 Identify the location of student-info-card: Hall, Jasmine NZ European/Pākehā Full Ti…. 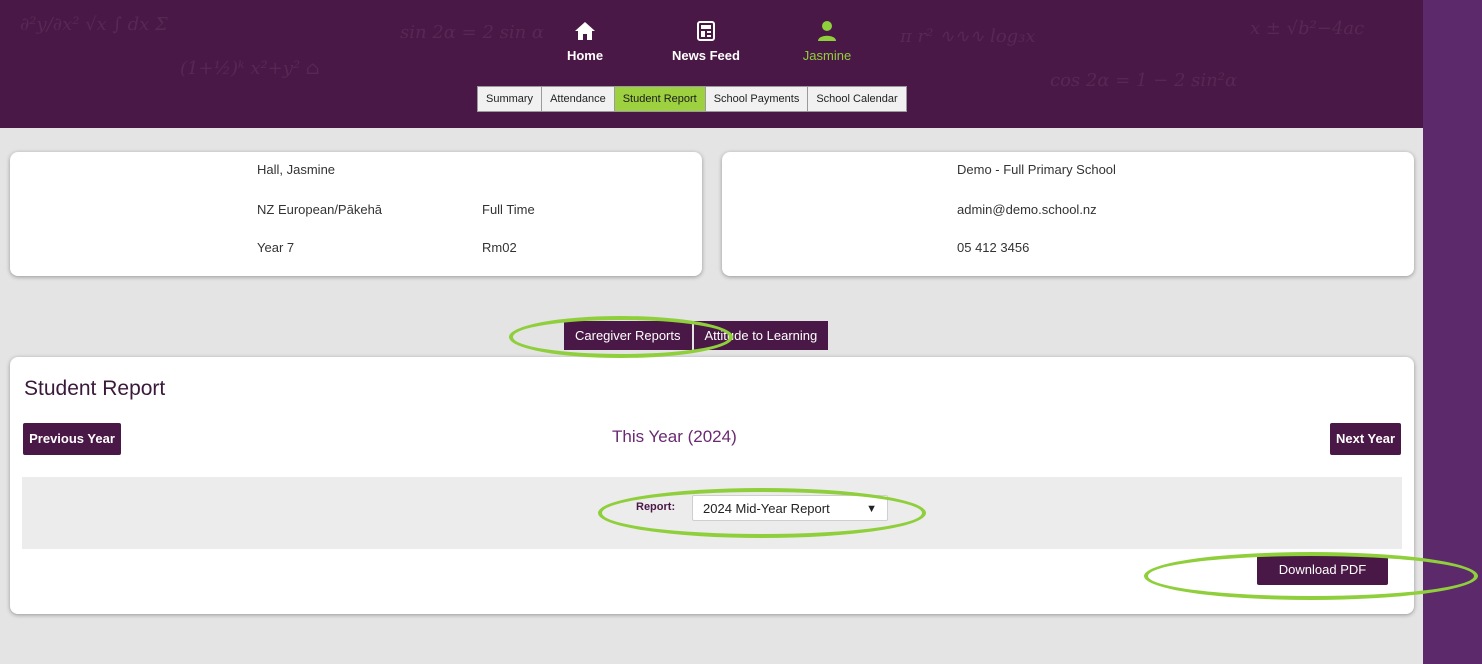
(356, 214).